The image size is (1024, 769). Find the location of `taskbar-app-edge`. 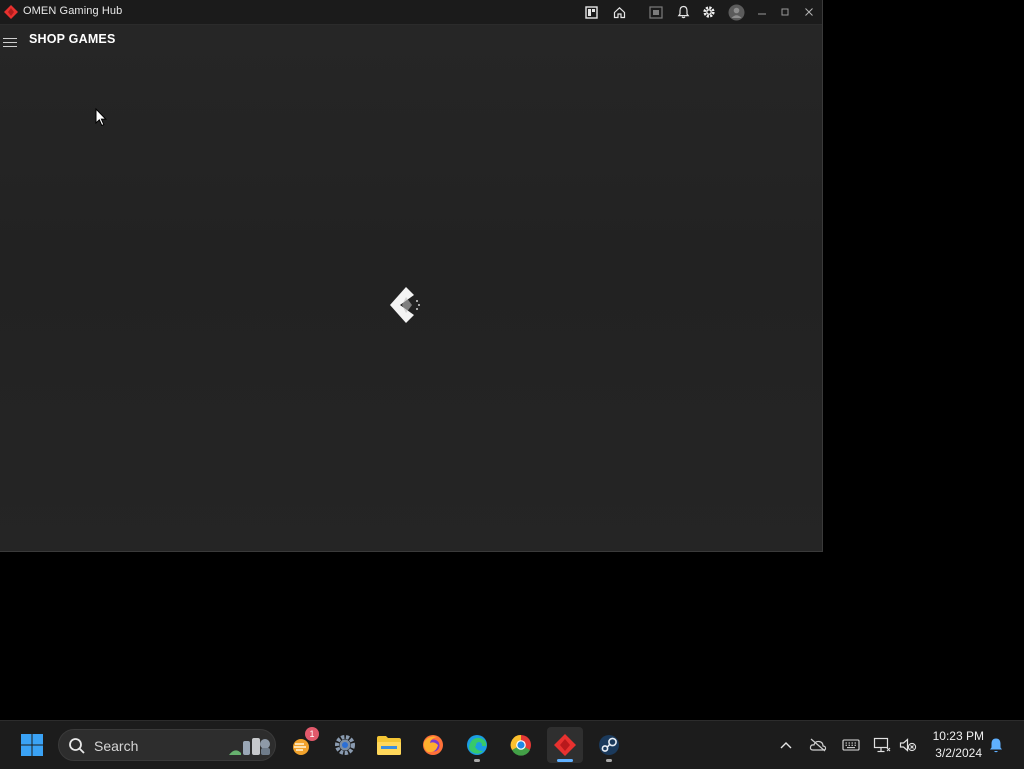

taskbar-app-edge is located at coordinates (477, 745).